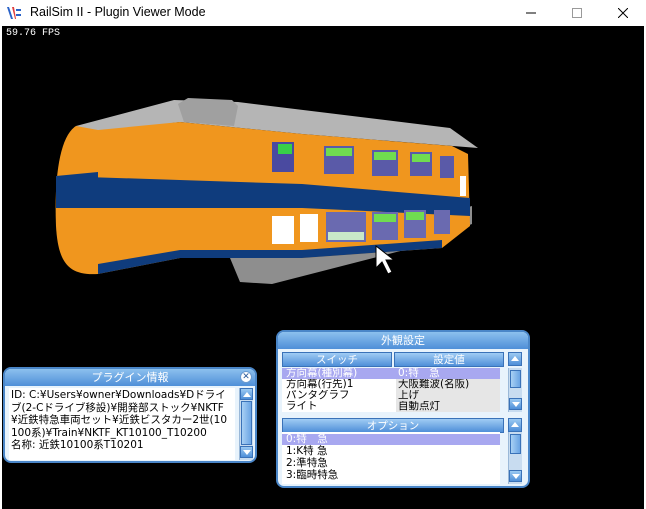 Image resolution: width=646 pixels, height=509 pixels. What do you see at coordinates (403, 340) in the screenshot?
I see `appearance-title: 外観設定` at bounding box center [403, 340].